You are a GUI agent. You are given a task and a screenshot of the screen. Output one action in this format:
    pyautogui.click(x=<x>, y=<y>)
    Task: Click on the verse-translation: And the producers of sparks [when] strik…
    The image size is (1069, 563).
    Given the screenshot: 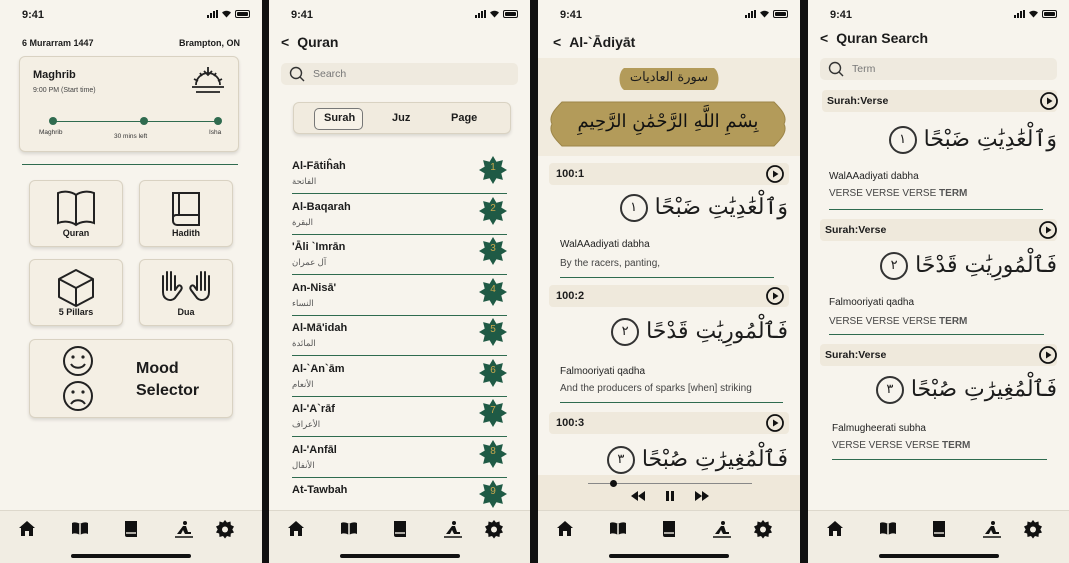 What is the action you would take?
    pyautogui.click(x=656, y=388)
    